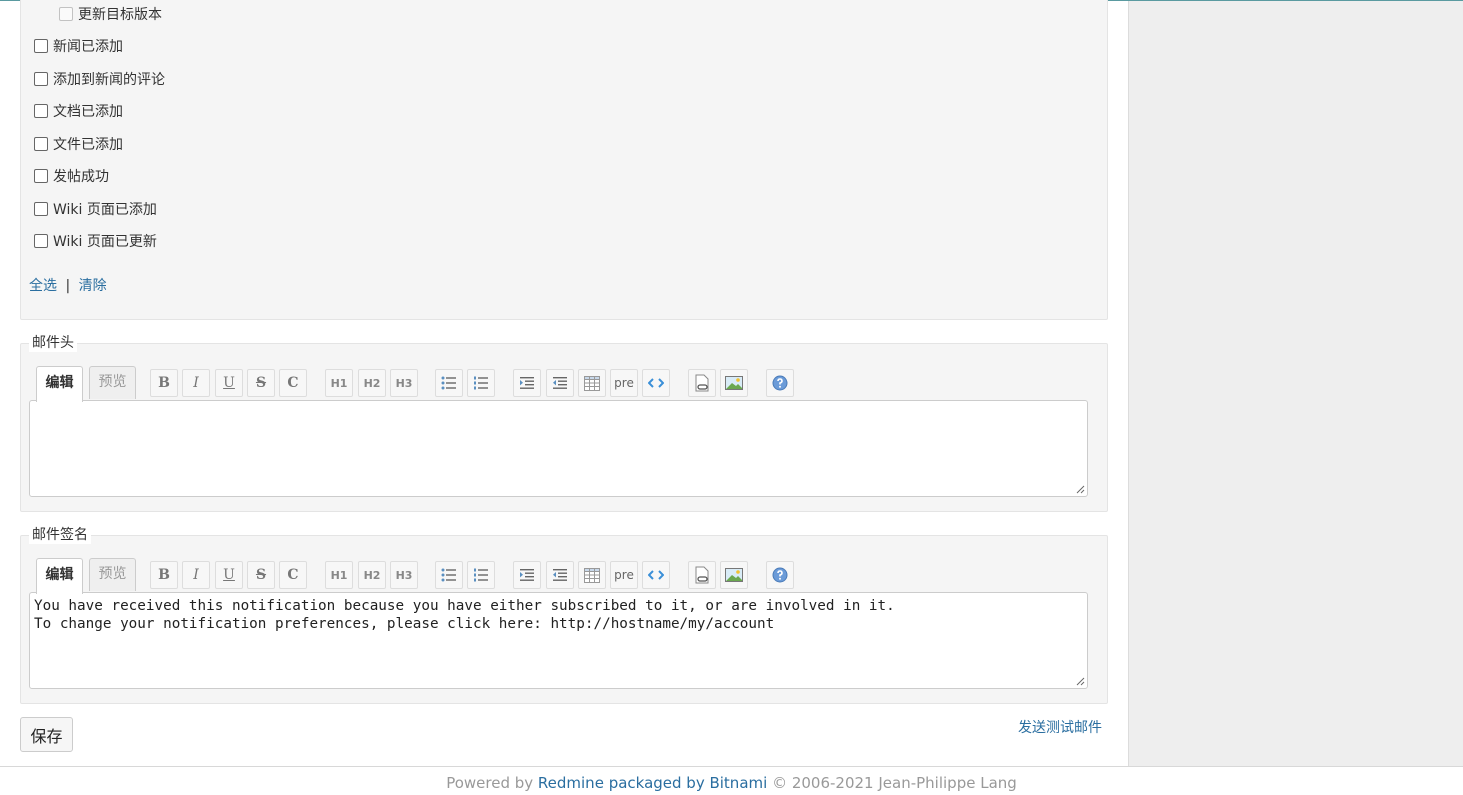 The image size is (1463, 795). I want to click on checkbox-row-update-version: 更新目标版本, so click(110, 14).